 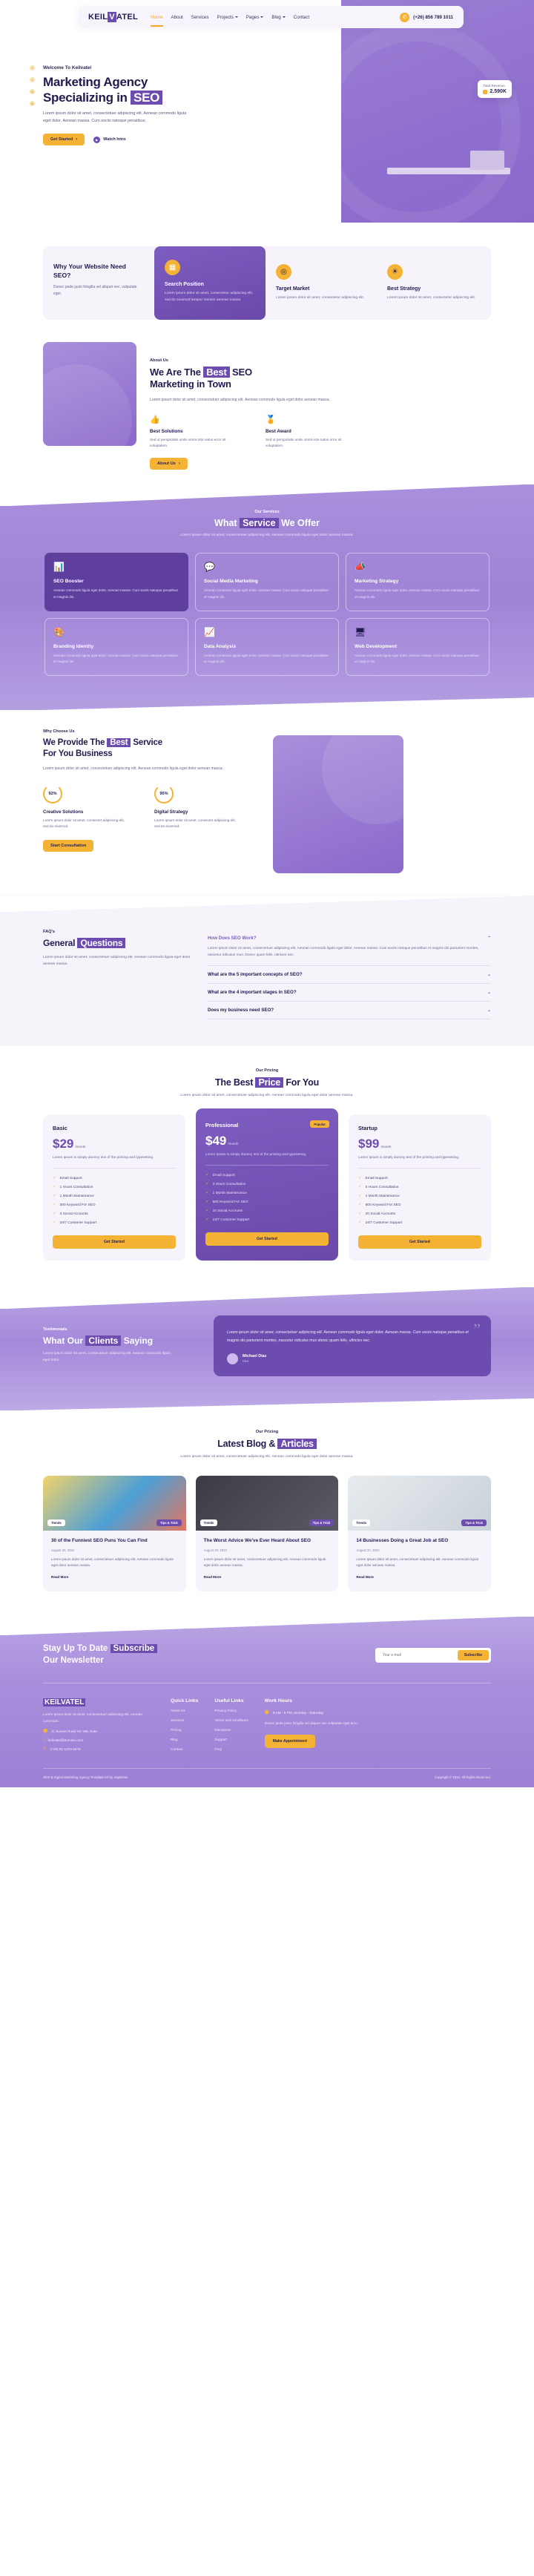 What do you see at coordinates (301, 17) in the screenshot?
I see `nav-item-contact: Contact` at bounding box center [301, 17].